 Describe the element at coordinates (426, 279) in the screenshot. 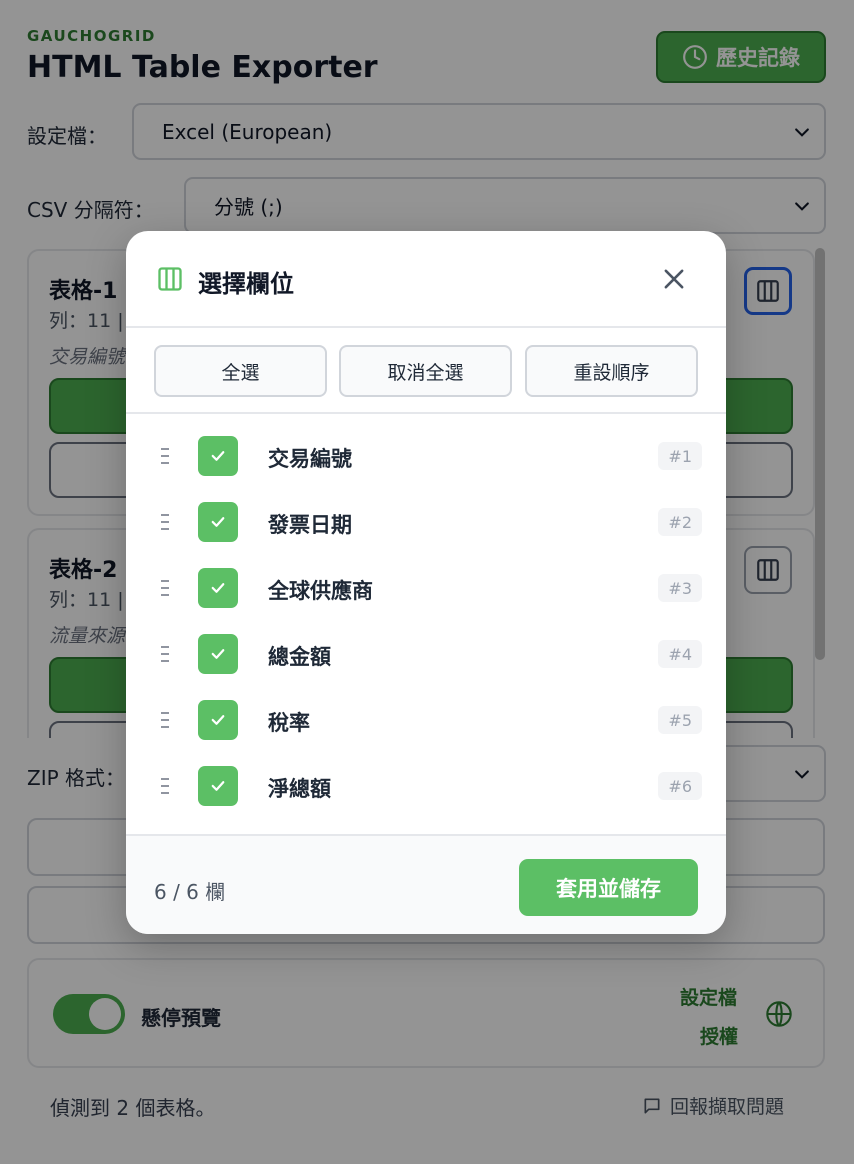

I see `dialog-header: 選擇欄位` at that location.